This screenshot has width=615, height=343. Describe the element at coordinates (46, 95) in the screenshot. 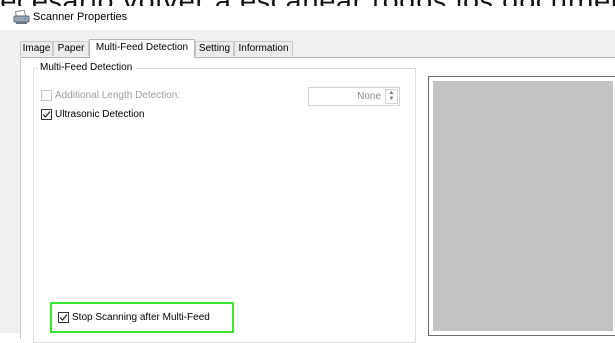

I see `additional-length-checkbox` at that location.